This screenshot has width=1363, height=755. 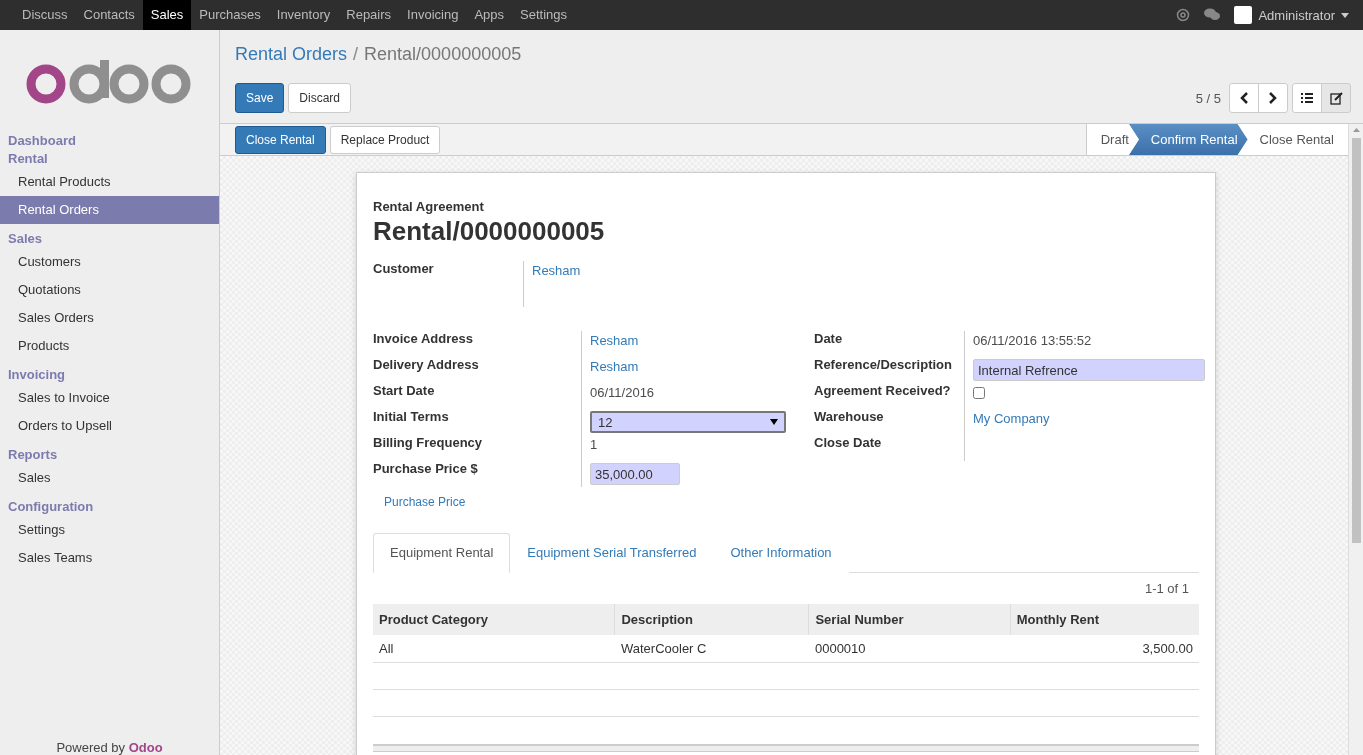 I want to click on table-cell: WaterCooler C, so click(x=711, y=648).